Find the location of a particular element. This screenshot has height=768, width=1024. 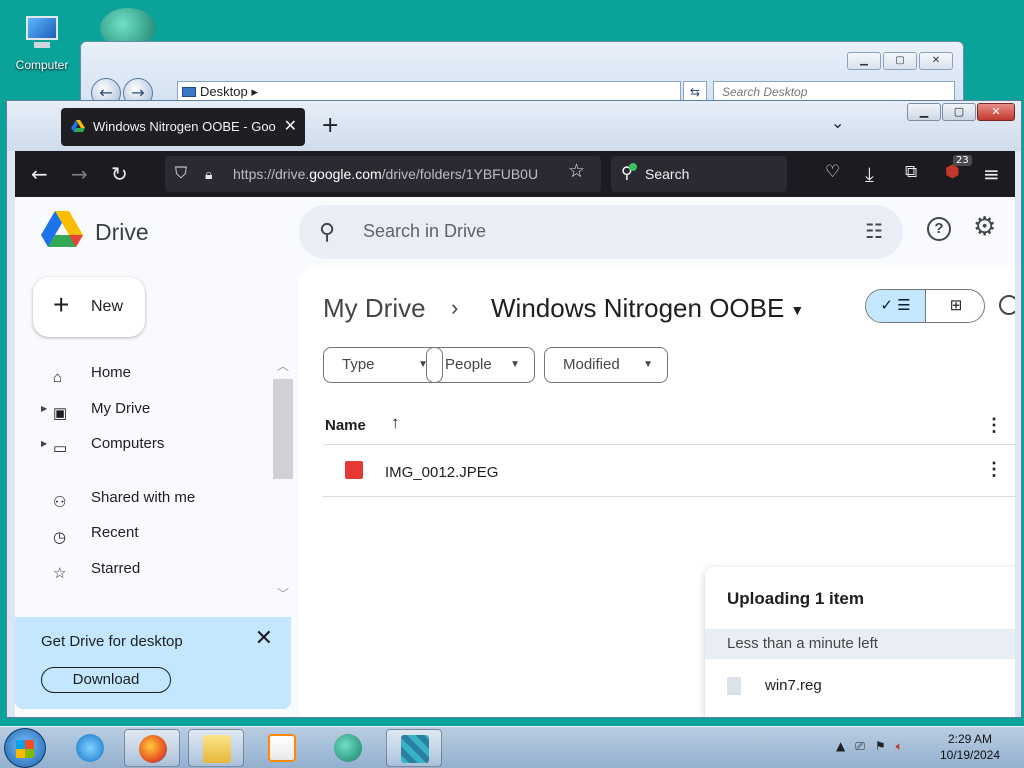

taskbar-orb-app is located at coordinates (348, 748).